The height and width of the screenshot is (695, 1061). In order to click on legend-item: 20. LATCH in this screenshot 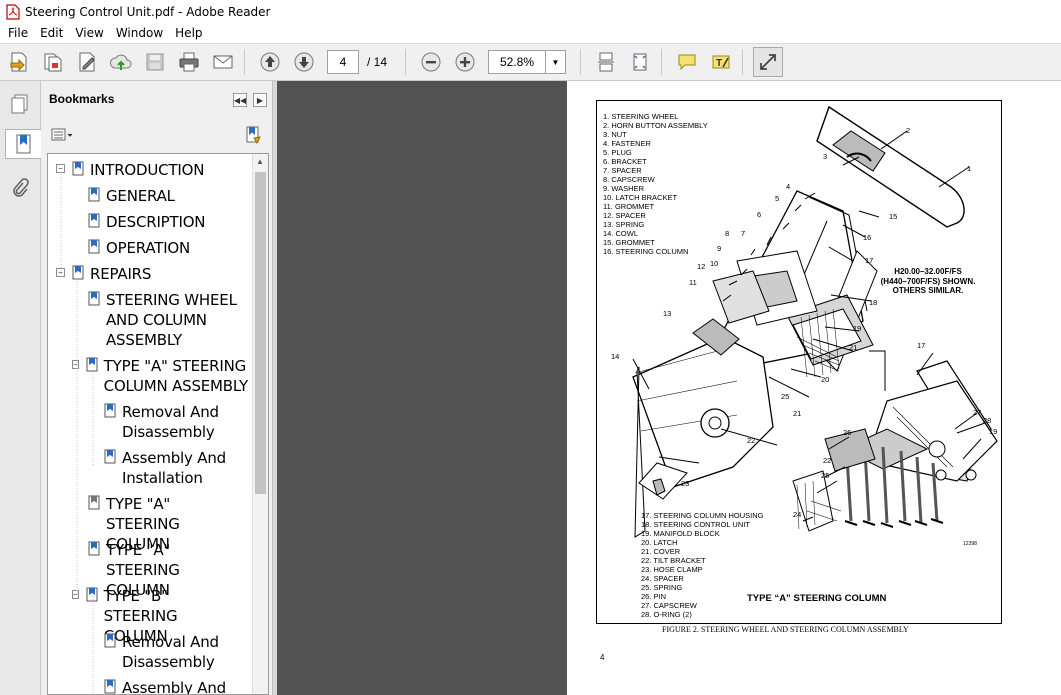, I will do `click(659, 542)`.